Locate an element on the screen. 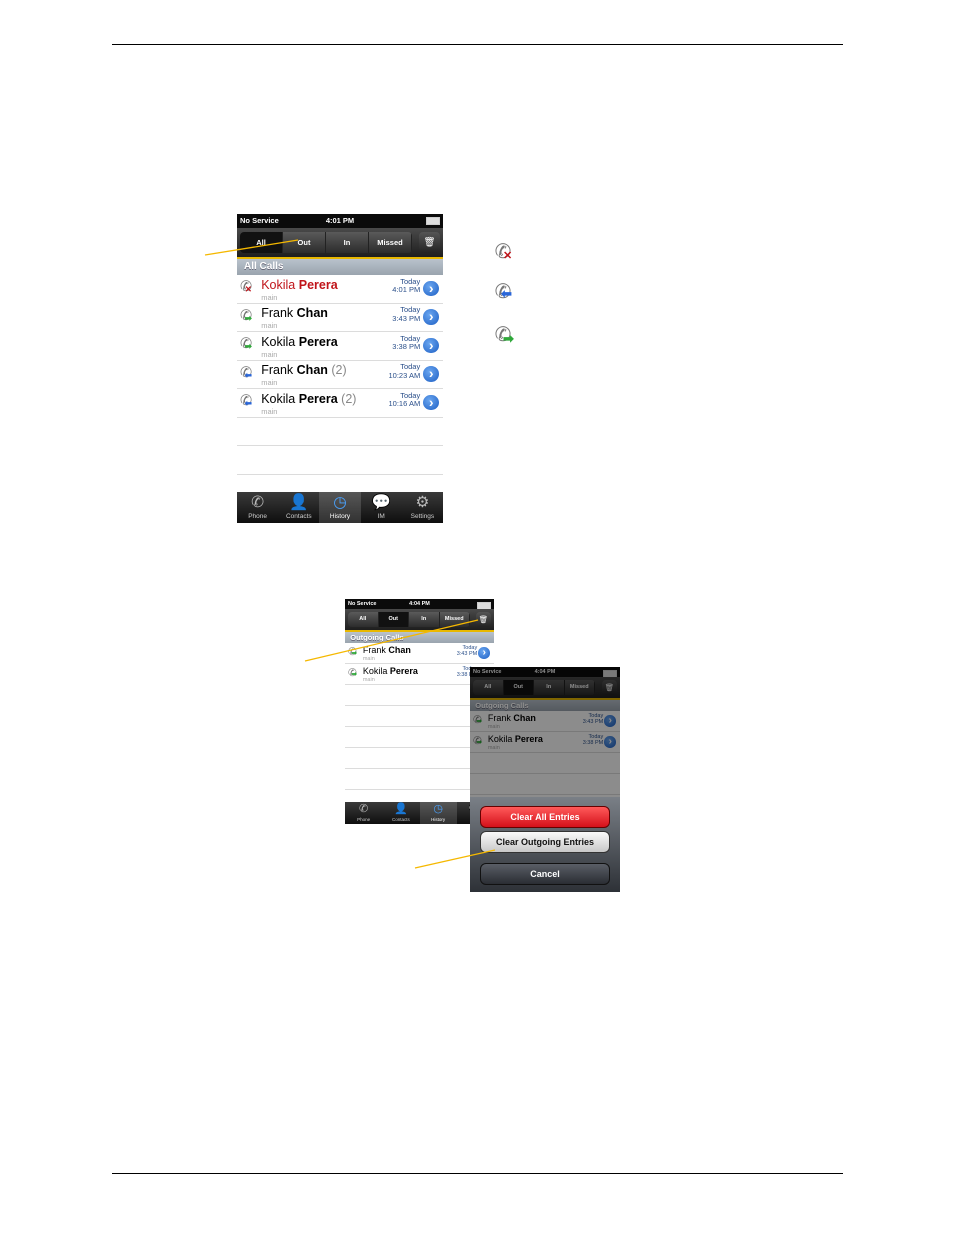 Image resolution: width=954 pixels, height=1235 pixels. callout-line-trash is located at coordinates (391, 640).